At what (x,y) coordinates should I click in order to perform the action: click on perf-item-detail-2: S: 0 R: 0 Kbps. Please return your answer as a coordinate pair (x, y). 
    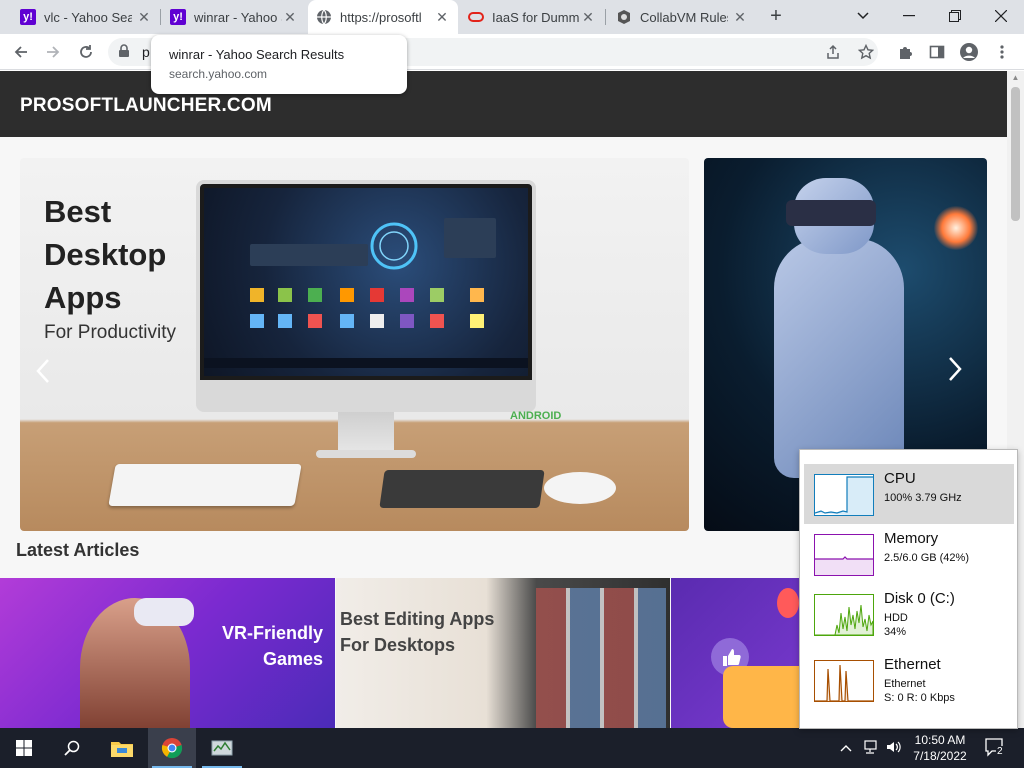
    Looking at the image, I should click on (919, 698).